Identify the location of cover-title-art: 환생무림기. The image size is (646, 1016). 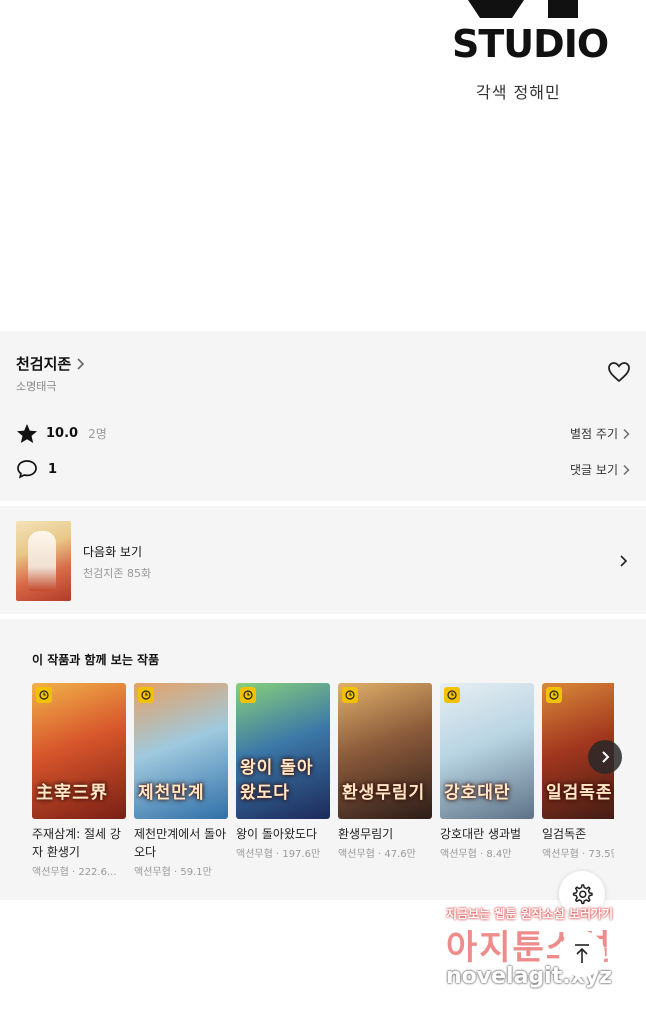
(384, 793).